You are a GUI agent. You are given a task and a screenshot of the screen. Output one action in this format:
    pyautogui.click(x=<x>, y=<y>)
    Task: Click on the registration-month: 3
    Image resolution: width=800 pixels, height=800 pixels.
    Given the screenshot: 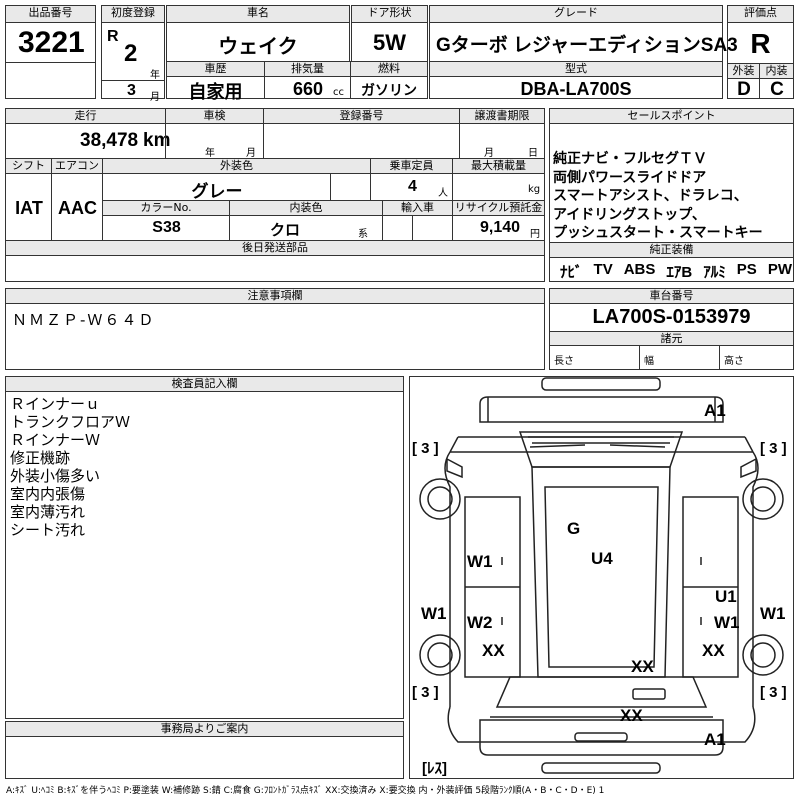 What is the action you would take?
    pyautogui.click(x=131, y=90)
    